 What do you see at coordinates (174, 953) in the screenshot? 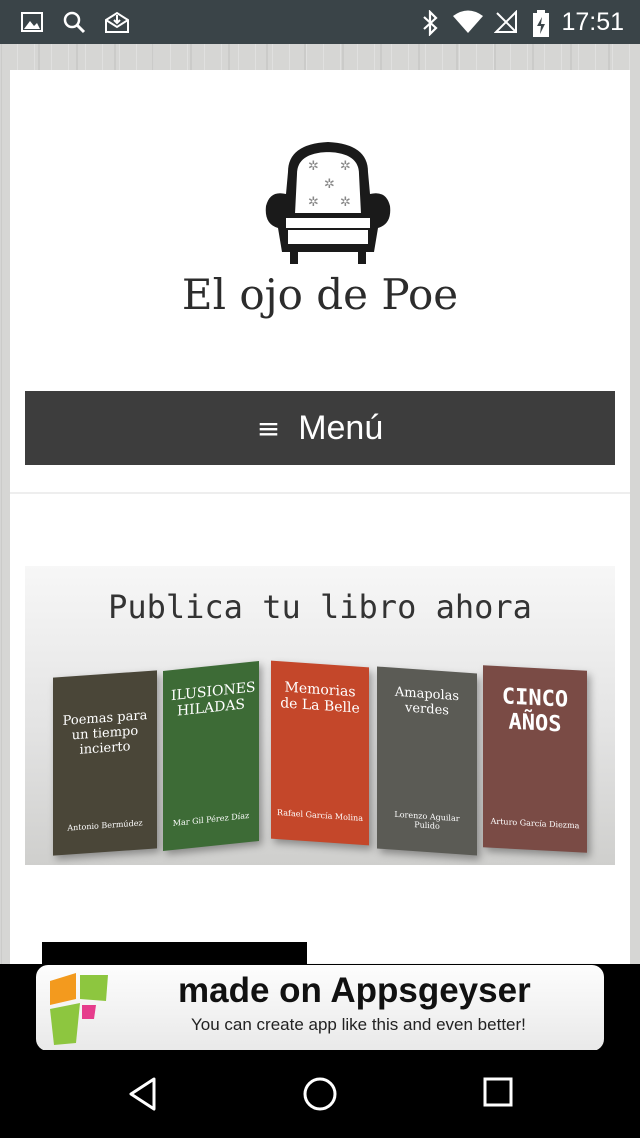
I see `content-heading-bar` at bounding box center [174, 953].